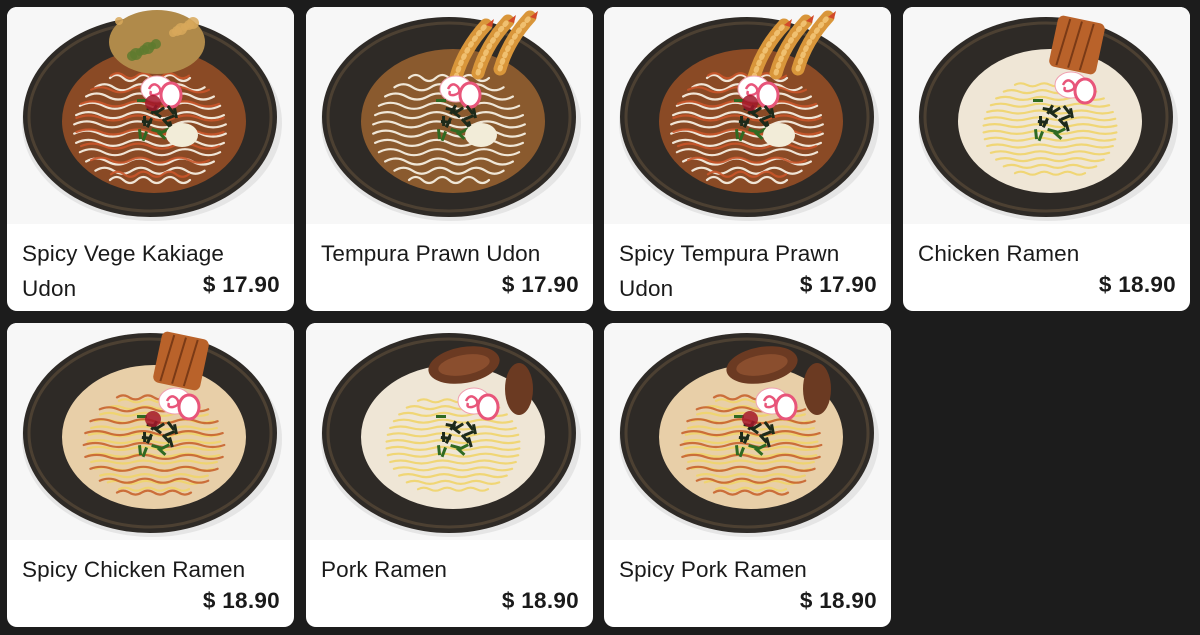  I want to click on menu-item-name: Spicy Chicken Ramen, so click(134, 569).